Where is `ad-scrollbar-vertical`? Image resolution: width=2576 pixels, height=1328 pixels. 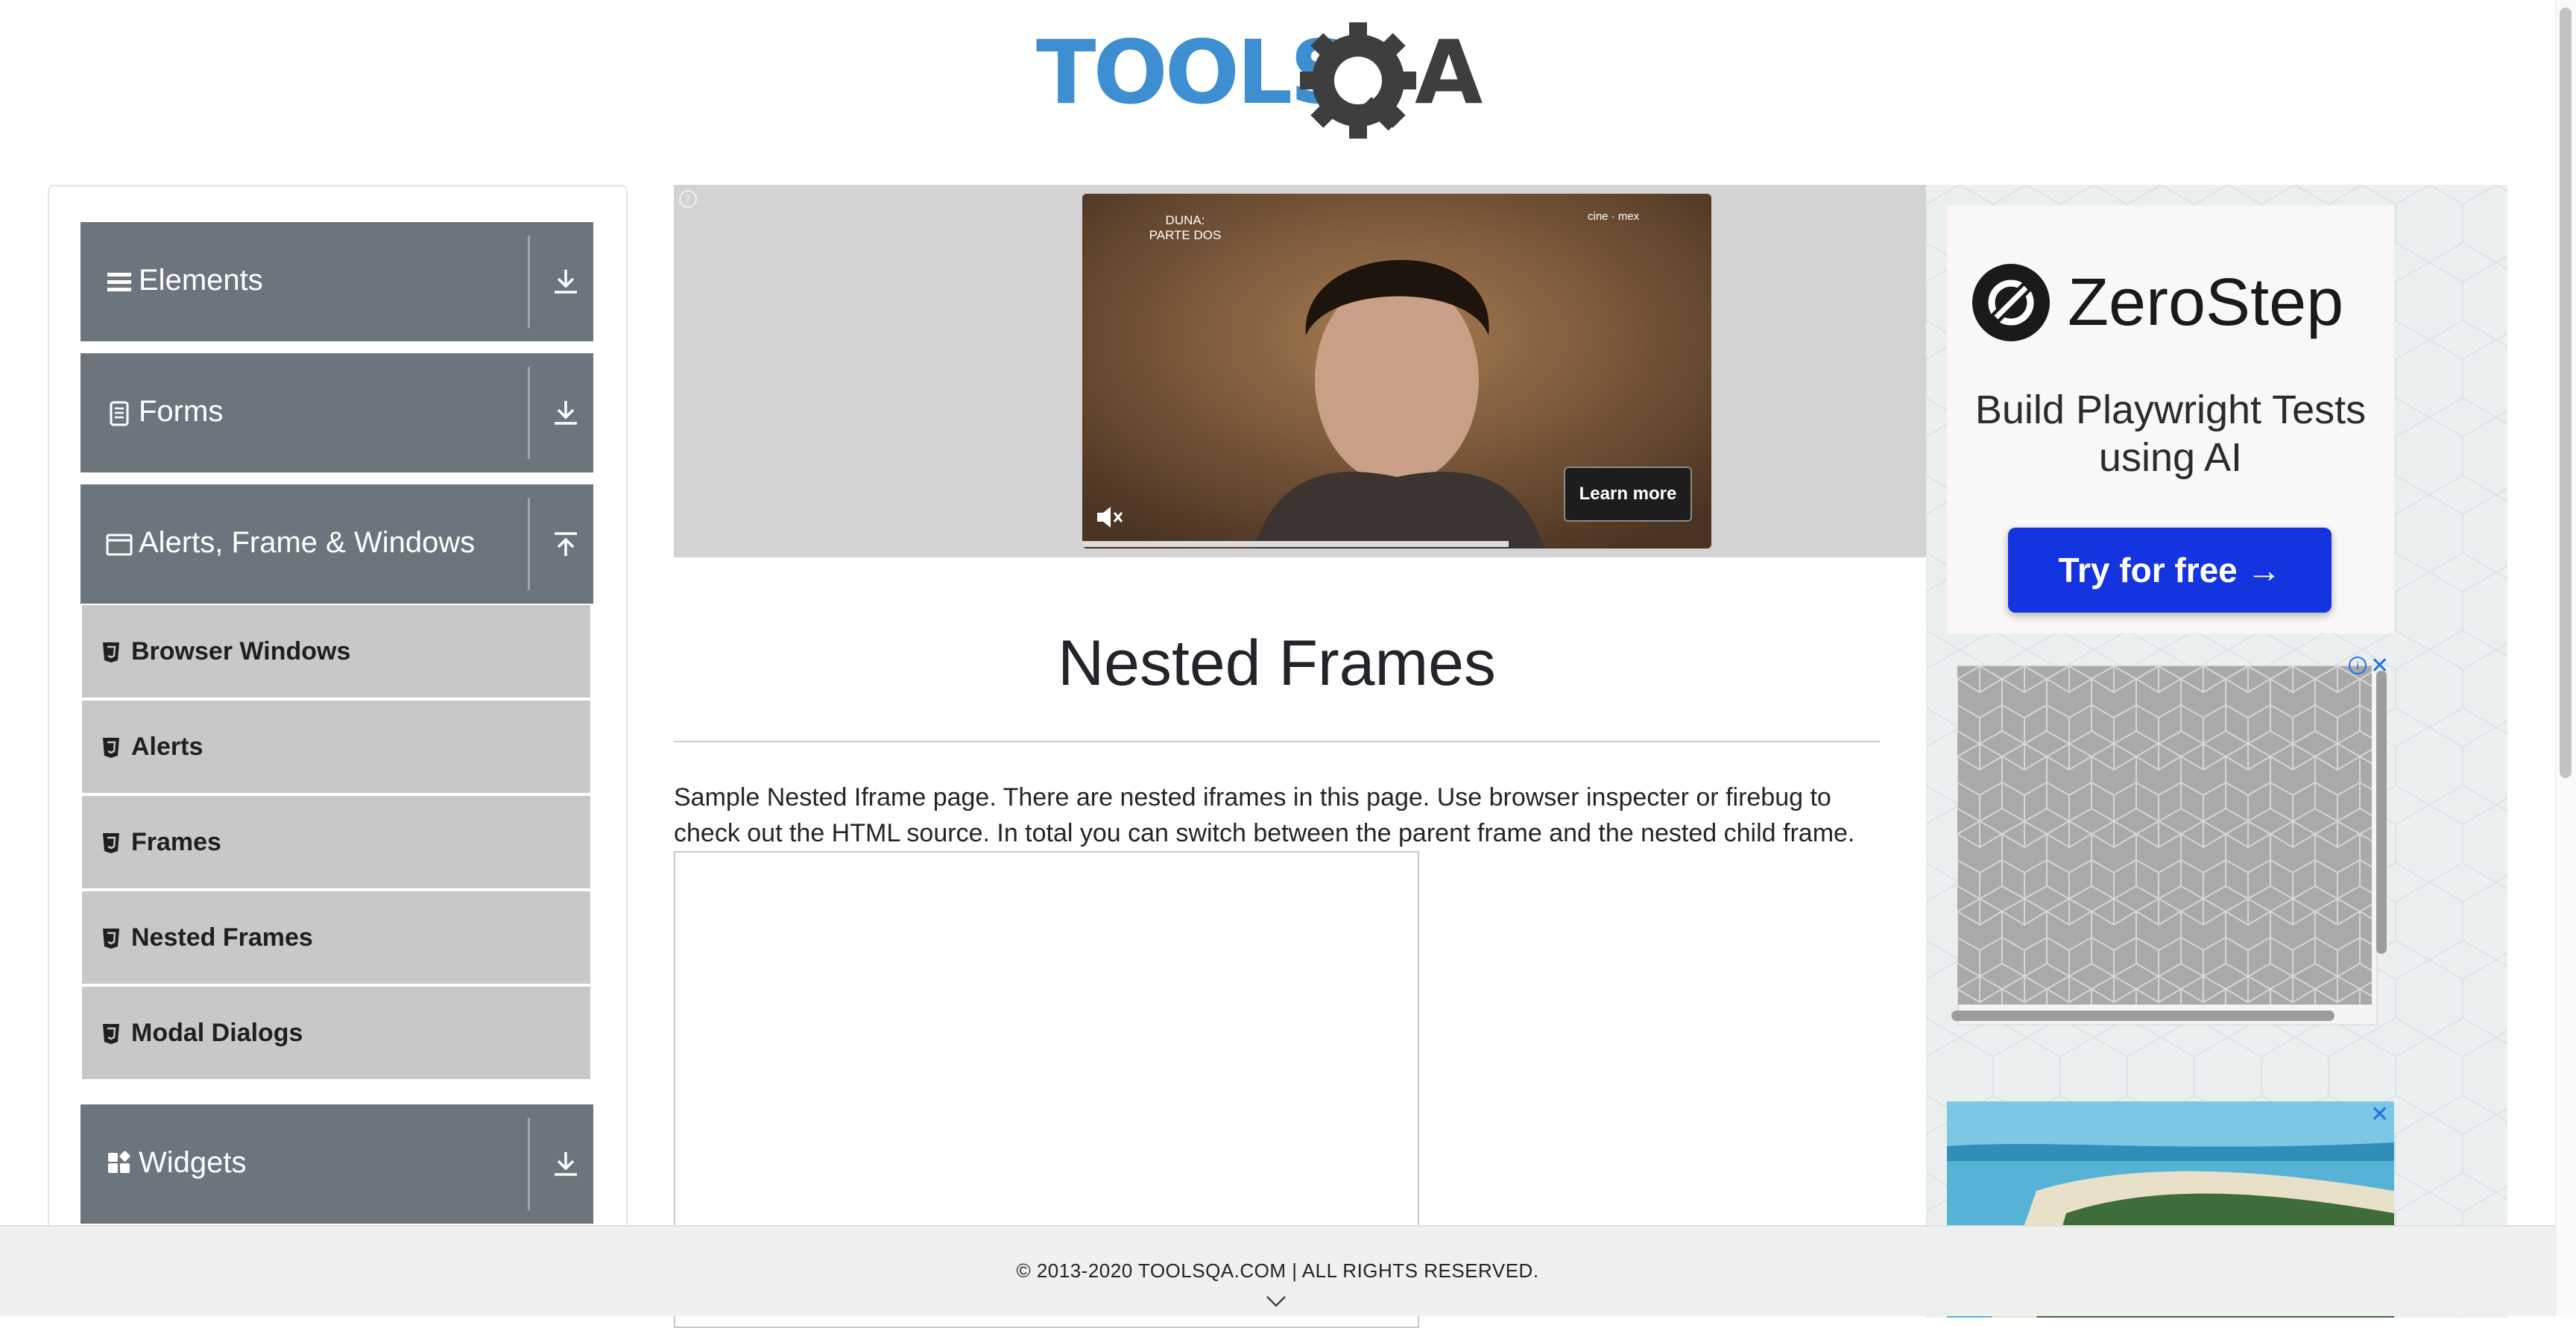 ad-scrollbar-vertical is located at coordinates (2381, 813).